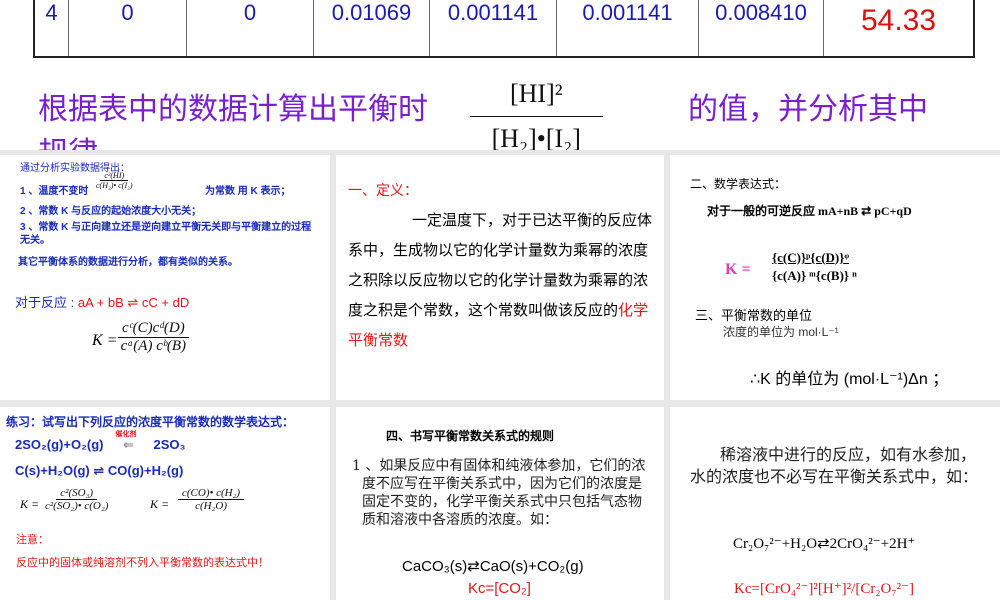 The width and height of the screenshot is (1000, 600). Describe the element at coordinates (809, 211) in the screenshot. I see `general-reaction: 对于一般的可逆反应 mA+nB ⇄ pC+qD` at that location.